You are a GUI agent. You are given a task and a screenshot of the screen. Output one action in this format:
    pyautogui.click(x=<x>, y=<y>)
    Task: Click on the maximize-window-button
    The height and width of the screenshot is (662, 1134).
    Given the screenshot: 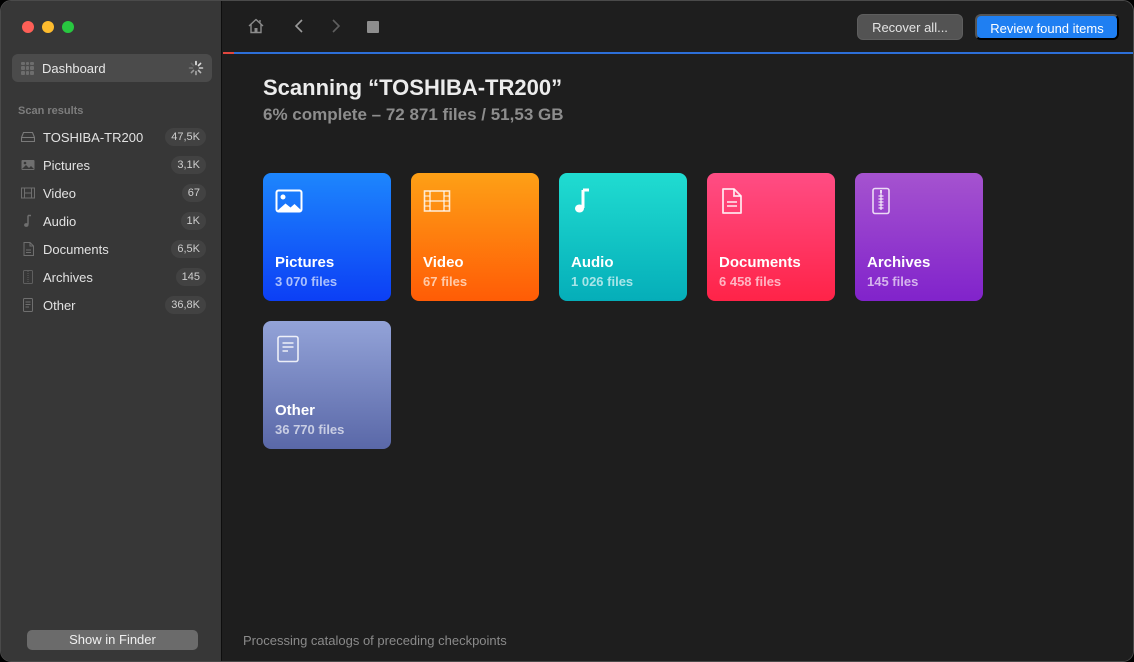 What is the action you would take?
    pyautogui.click(x=68, y=27)
    